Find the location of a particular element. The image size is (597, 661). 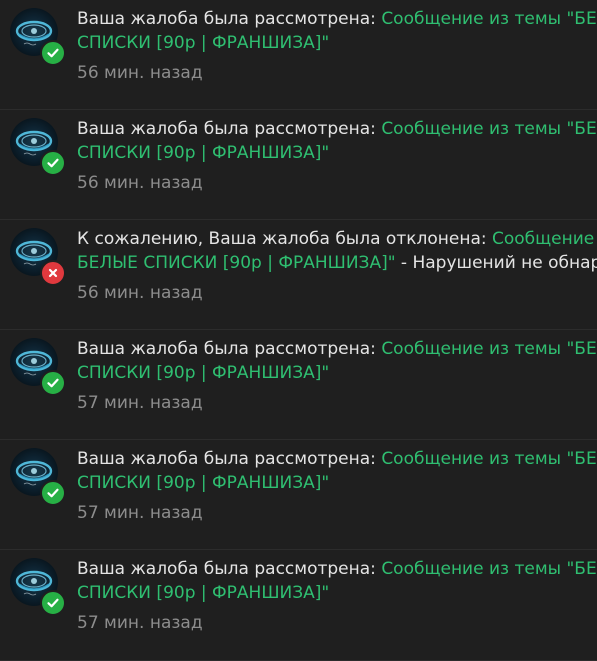

thread-link: Сообщение из темы is located at coordinates (544, 239).